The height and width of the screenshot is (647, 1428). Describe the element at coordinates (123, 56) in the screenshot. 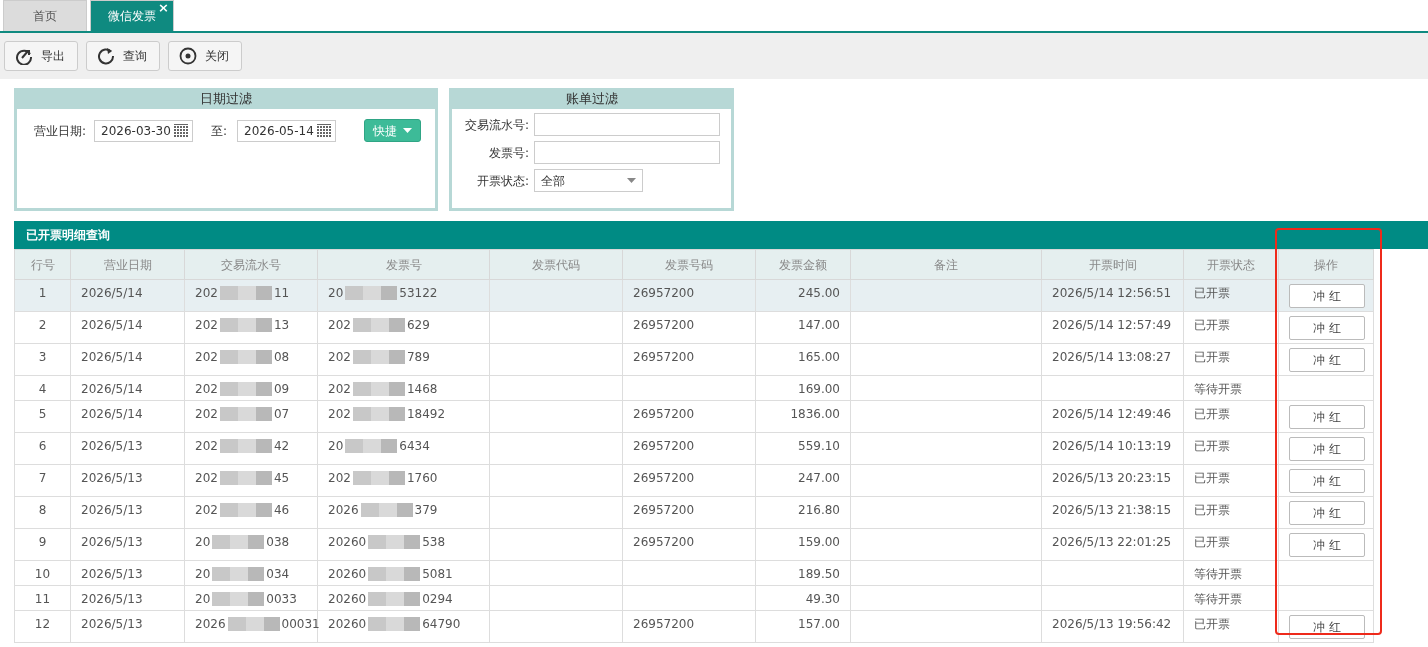

I see `toolbar-button: 查询` at that location.